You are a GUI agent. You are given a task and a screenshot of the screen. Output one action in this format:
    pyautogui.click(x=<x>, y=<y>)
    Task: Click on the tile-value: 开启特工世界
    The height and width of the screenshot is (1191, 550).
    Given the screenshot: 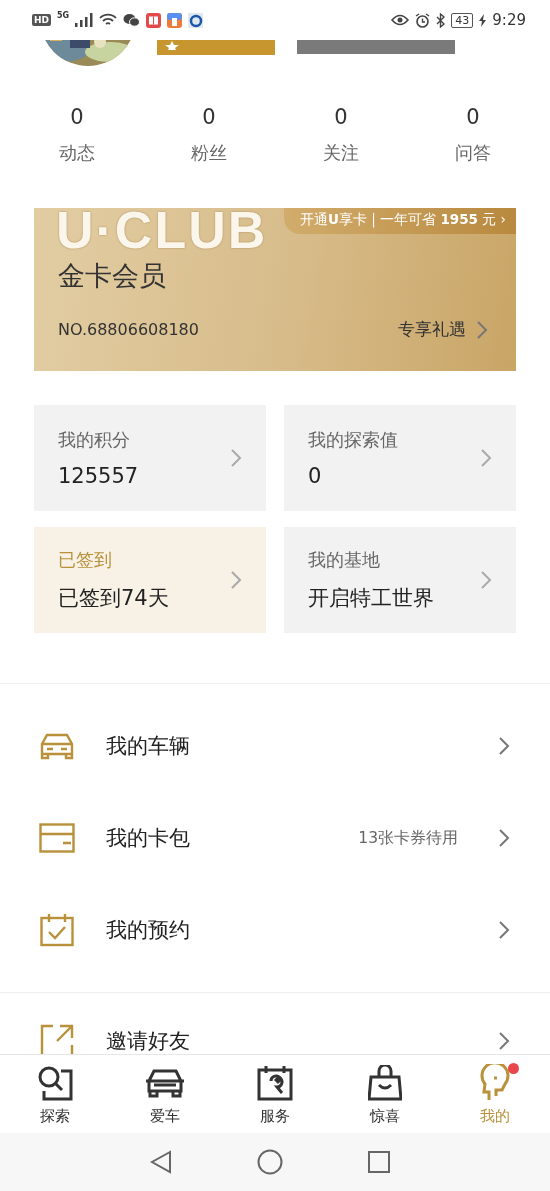 What is the action you would take?
    pyautogui.click(x=371, y=598)
    